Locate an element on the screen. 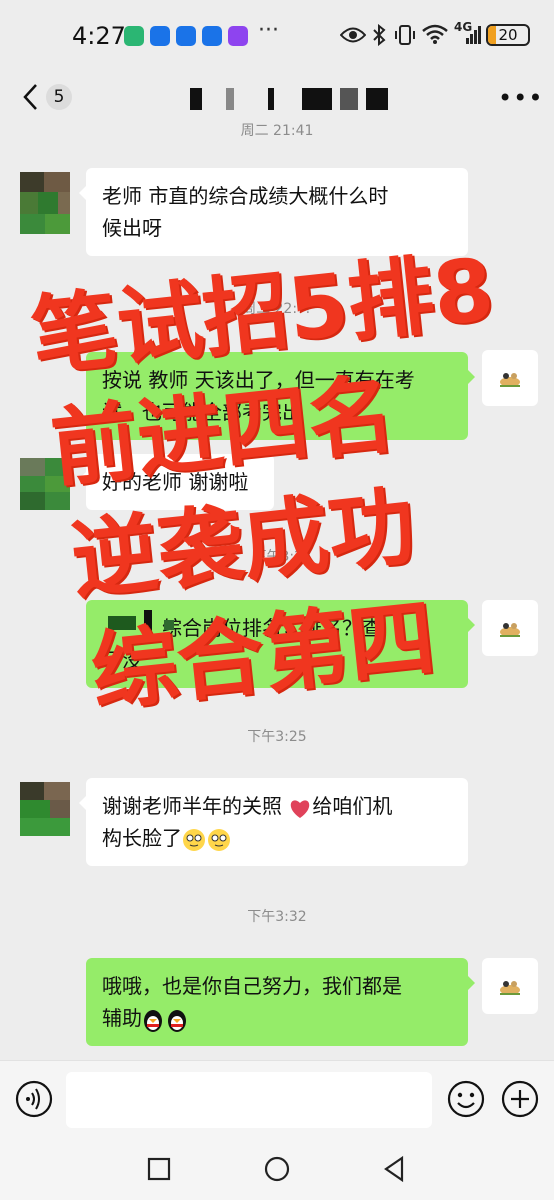  voice-icon is located at coordinates (34, 1099).